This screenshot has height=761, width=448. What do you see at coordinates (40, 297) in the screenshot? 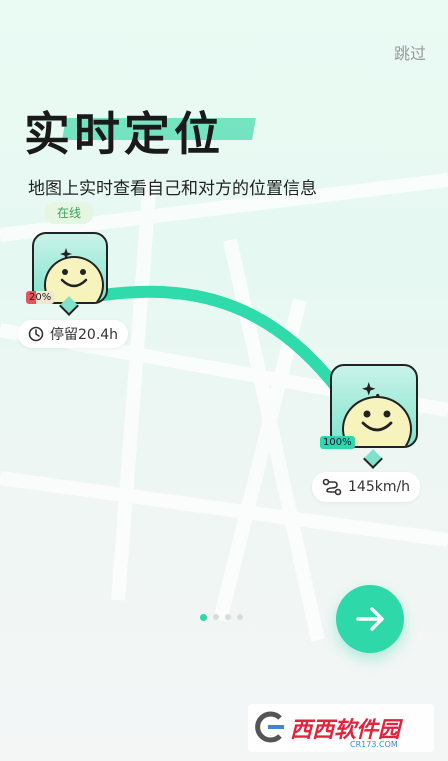
I see `battery-badge-a: 20%` at bounding box center [40, 297].